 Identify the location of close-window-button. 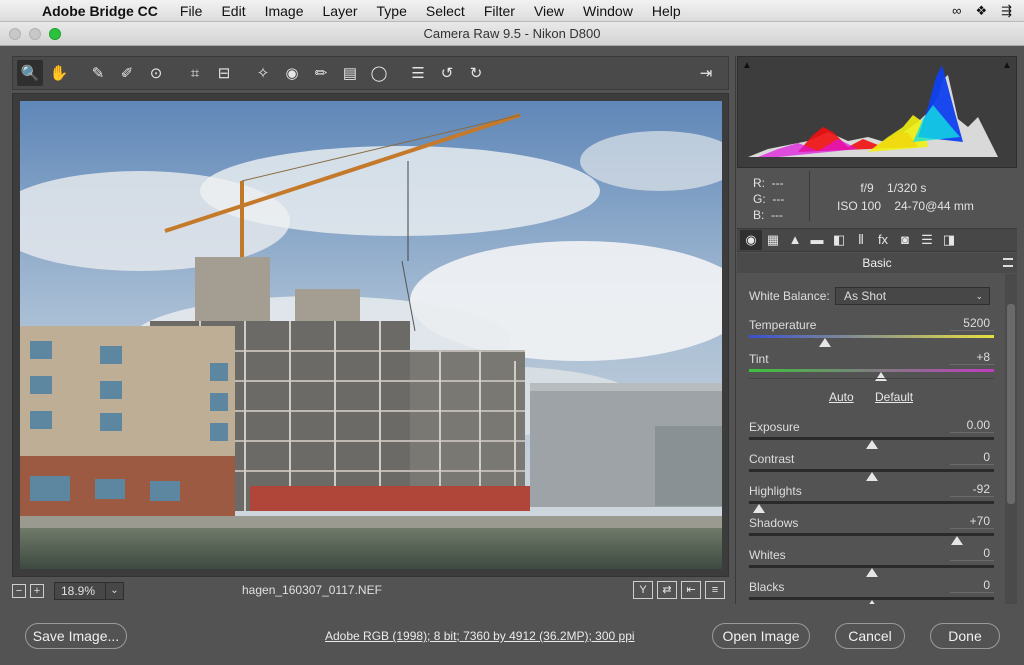
(15, 34).